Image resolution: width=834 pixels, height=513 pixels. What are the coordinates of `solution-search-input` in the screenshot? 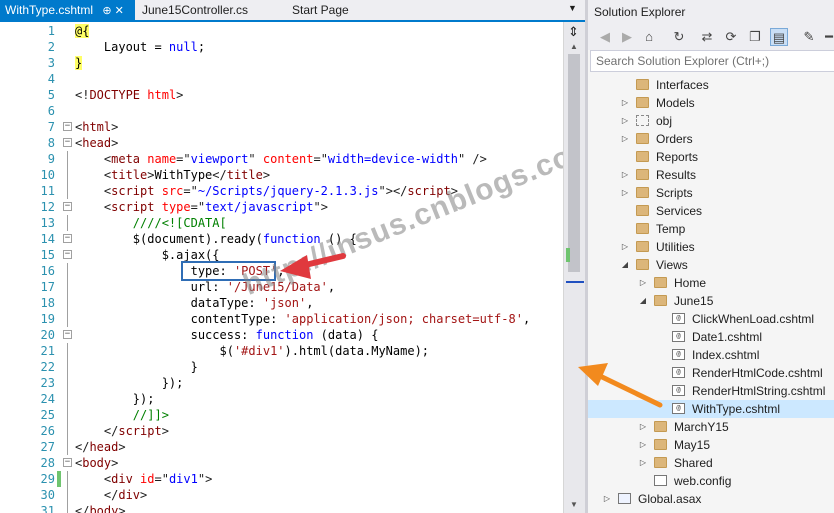 It's located at (712, 61).